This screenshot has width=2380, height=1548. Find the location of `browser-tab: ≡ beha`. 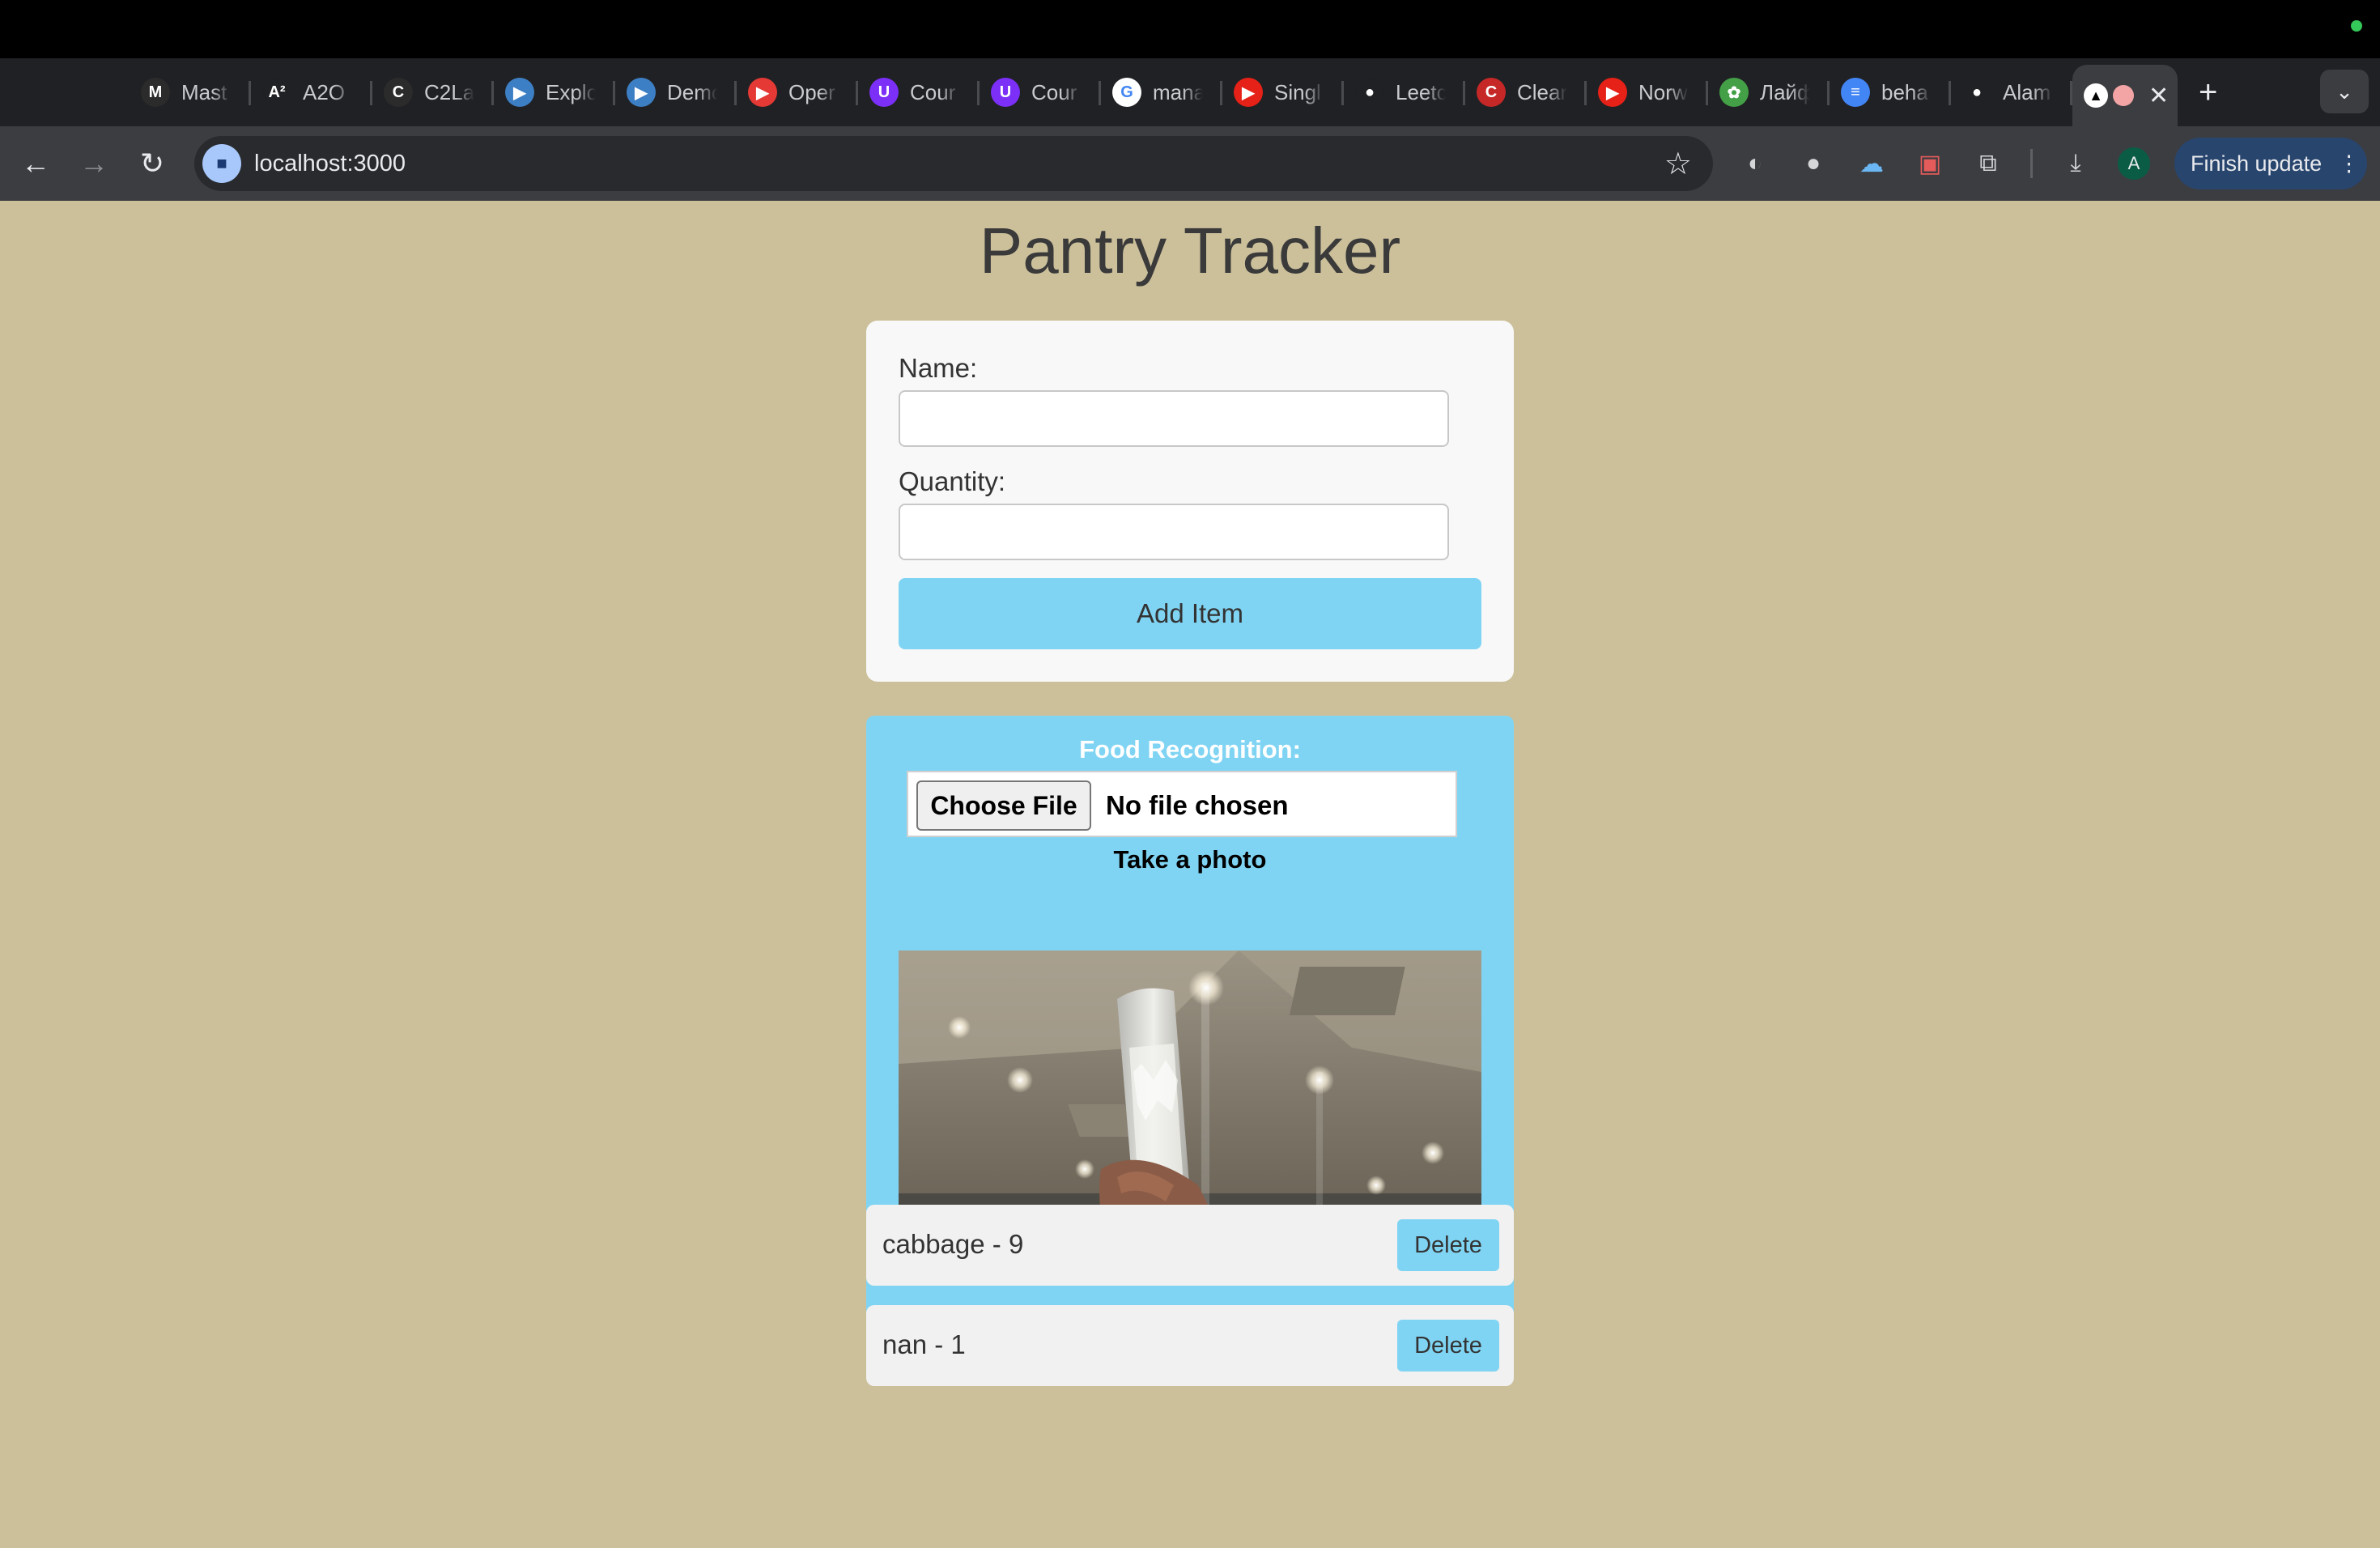

browser-tab: ≡ beha is located at coordinates (1891, 92).